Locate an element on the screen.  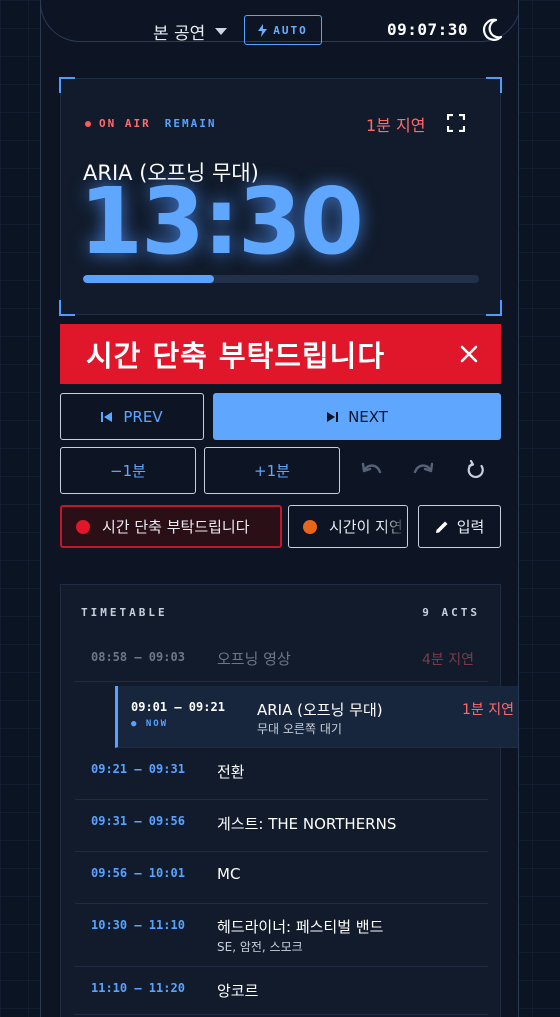
row-time: 09:01 – 09:21 is located at coordinates (178, 707).